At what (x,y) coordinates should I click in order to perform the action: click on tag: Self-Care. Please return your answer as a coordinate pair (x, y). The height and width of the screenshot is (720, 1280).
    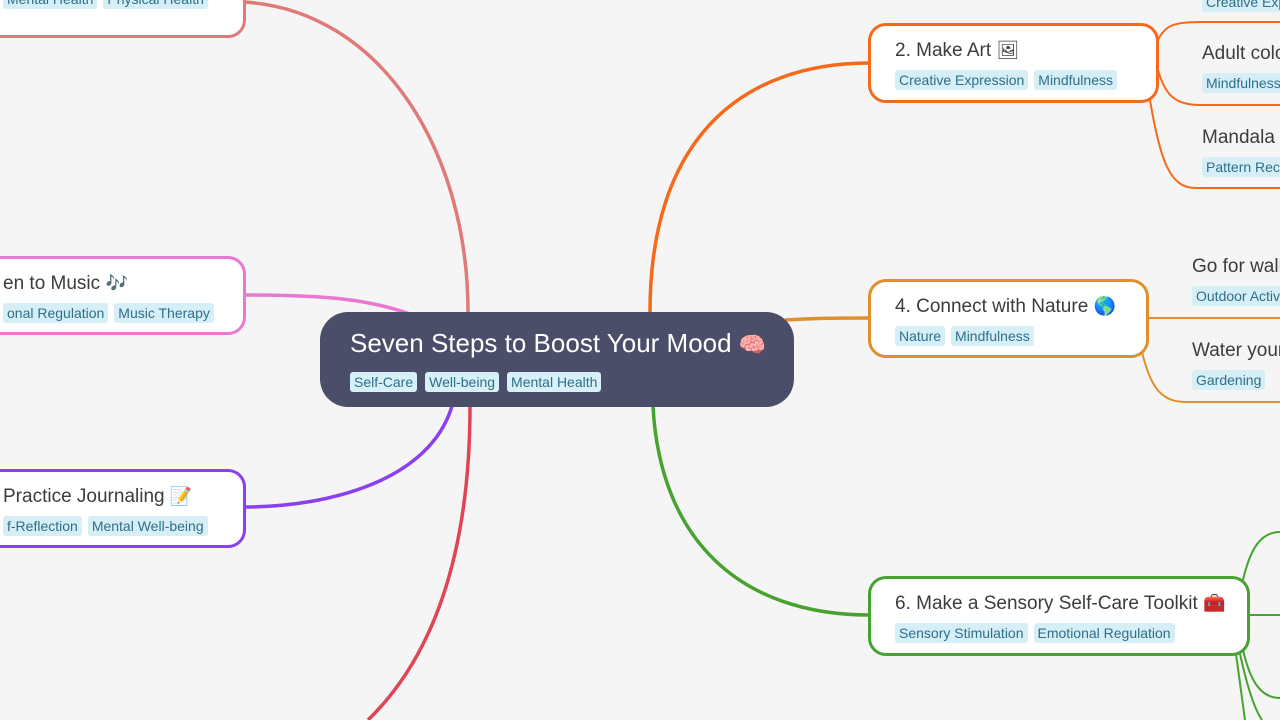
    Looking at the image, I should click on (384, 382).